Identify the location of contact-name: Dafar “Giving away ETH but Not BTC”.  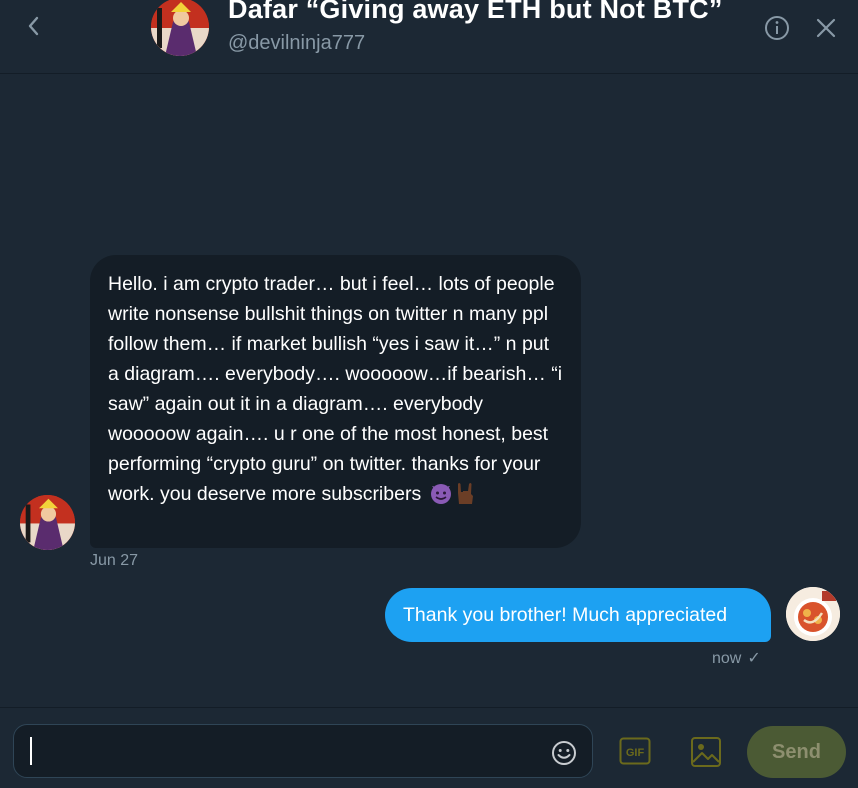
(475, 12).